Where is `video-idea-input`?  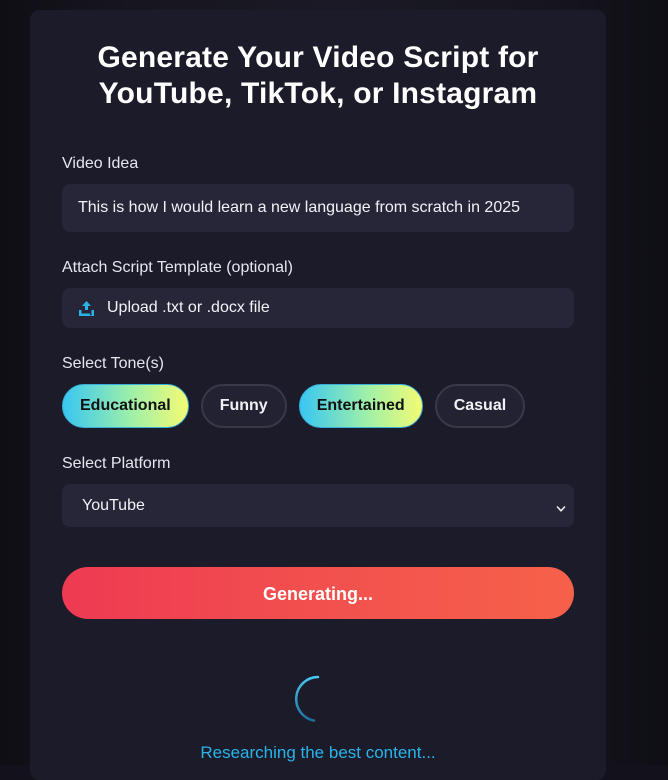
video-idea-input is located at coordinates (318, 208).